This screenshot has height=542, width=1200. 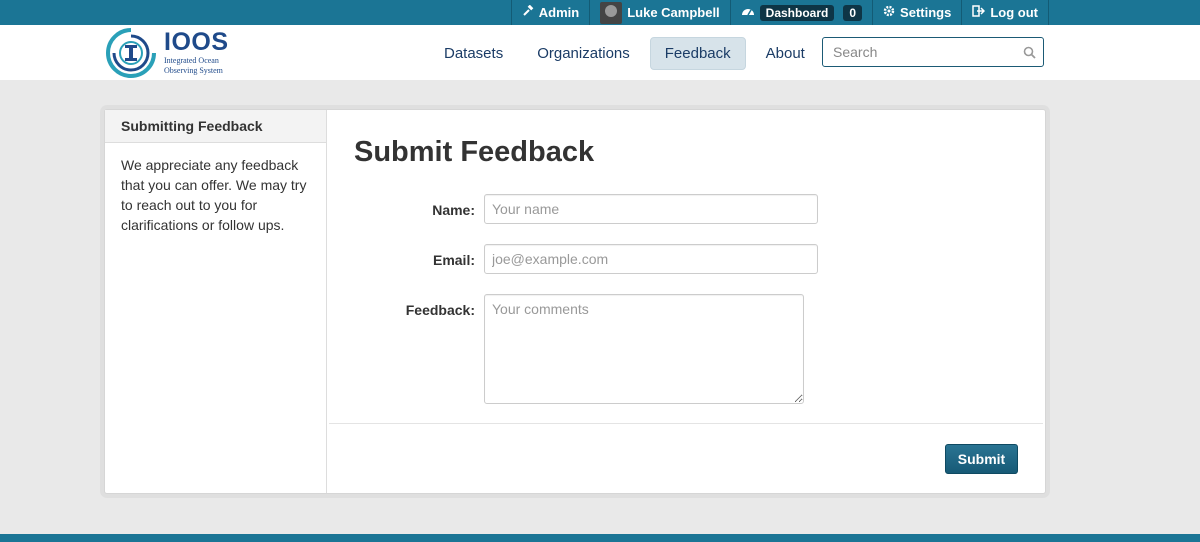 I want to click on email-label: Email:, so click(x=453, y=260).